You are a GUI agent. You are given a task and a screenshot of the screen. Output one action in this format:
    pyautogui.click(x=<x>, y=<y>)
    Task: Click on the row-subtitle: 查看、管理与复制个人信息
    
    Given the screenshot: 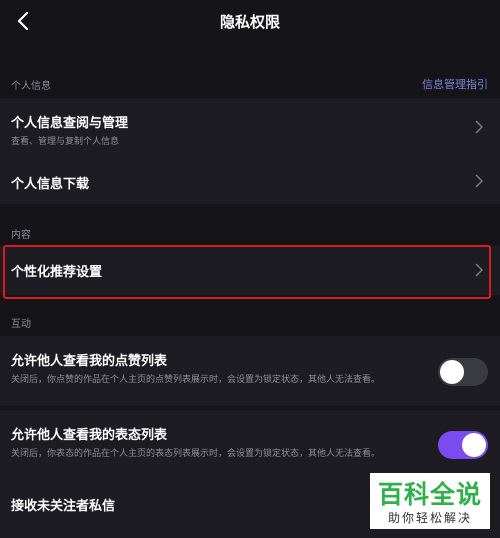 What is the action you would take?
    pyautogui.click(x=65, y=142)
    